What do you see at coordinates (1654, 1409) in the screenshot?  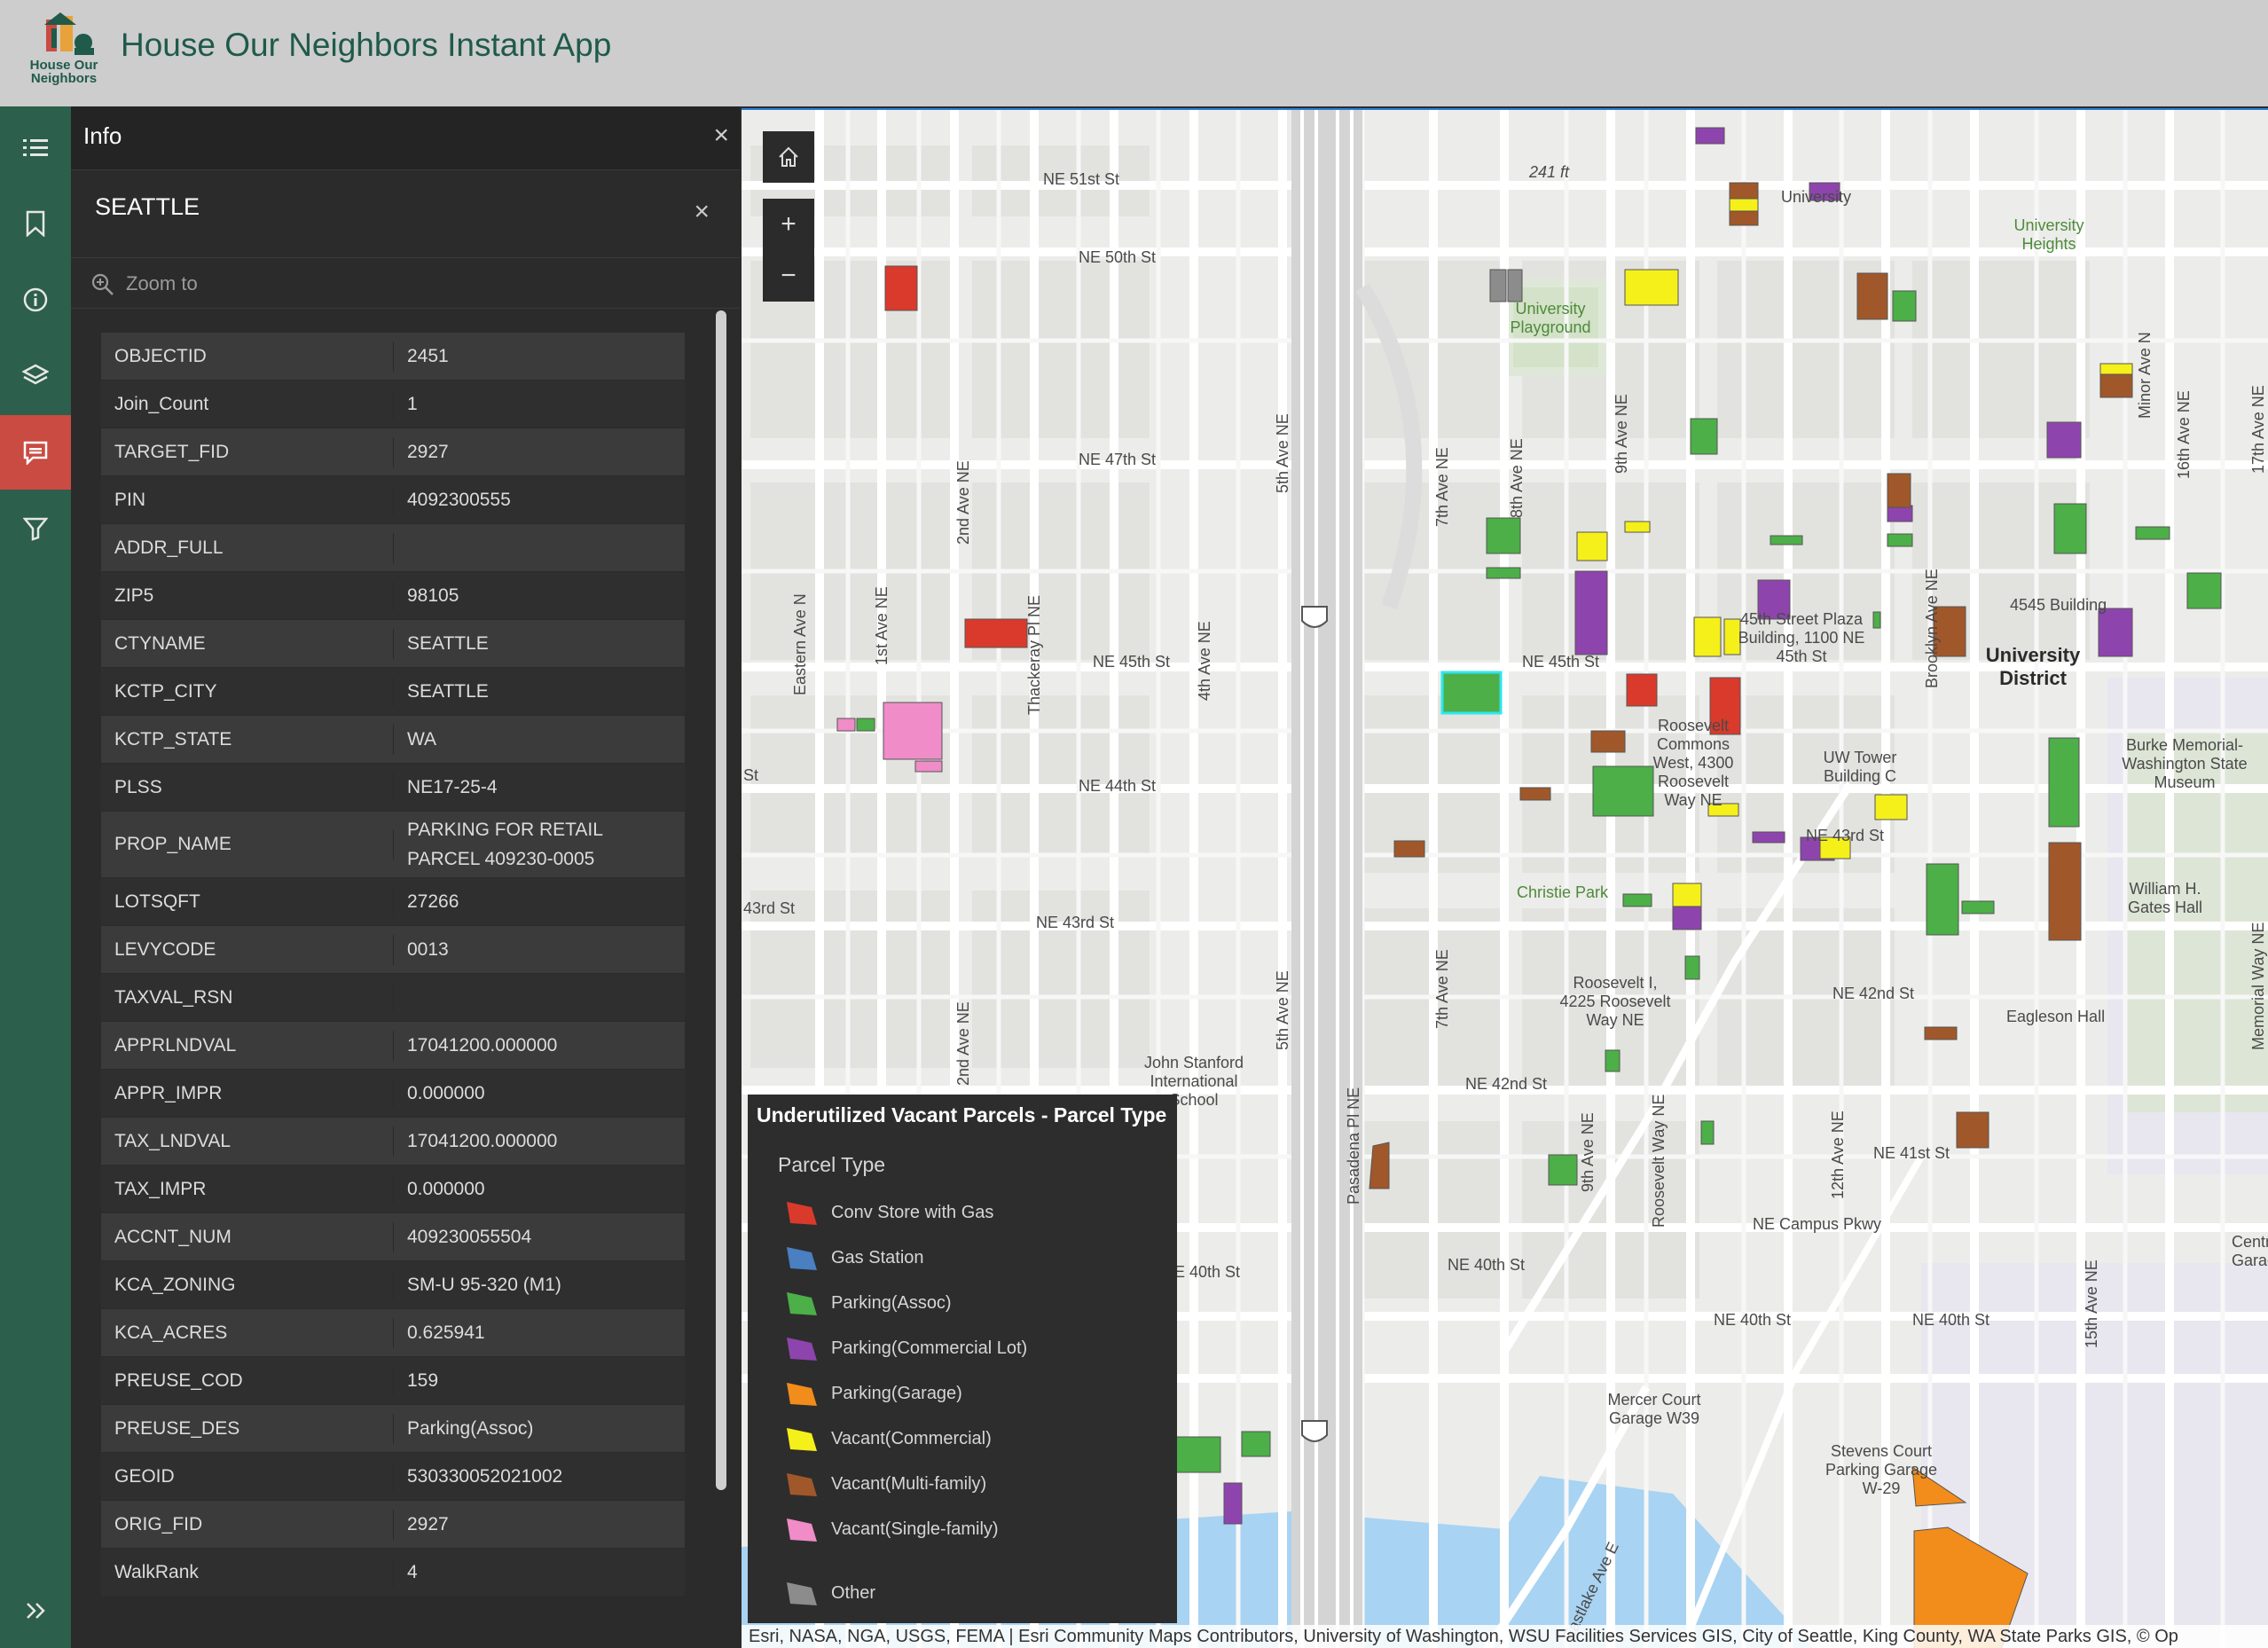 I see `place-label: Mercer Court Garage W39` at bounding box center [1654, 1409].